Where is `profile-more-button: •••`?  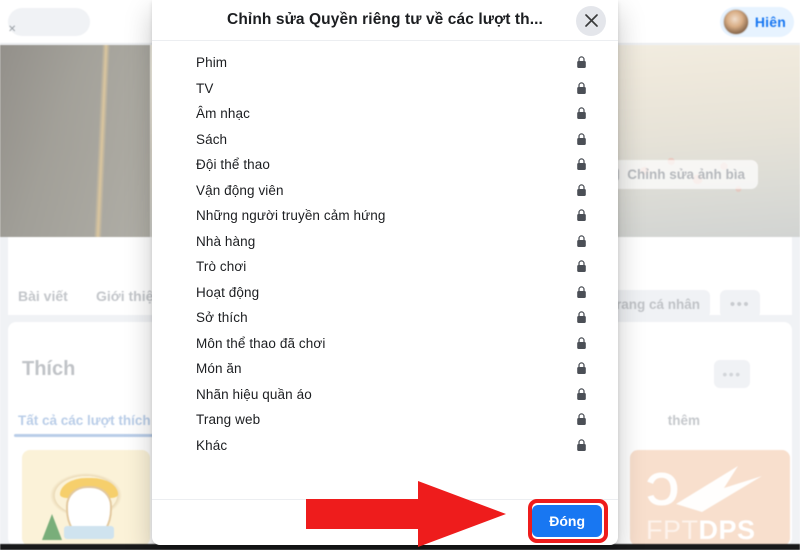
profile-more-button: ••• is located at coordinates (740, 304).